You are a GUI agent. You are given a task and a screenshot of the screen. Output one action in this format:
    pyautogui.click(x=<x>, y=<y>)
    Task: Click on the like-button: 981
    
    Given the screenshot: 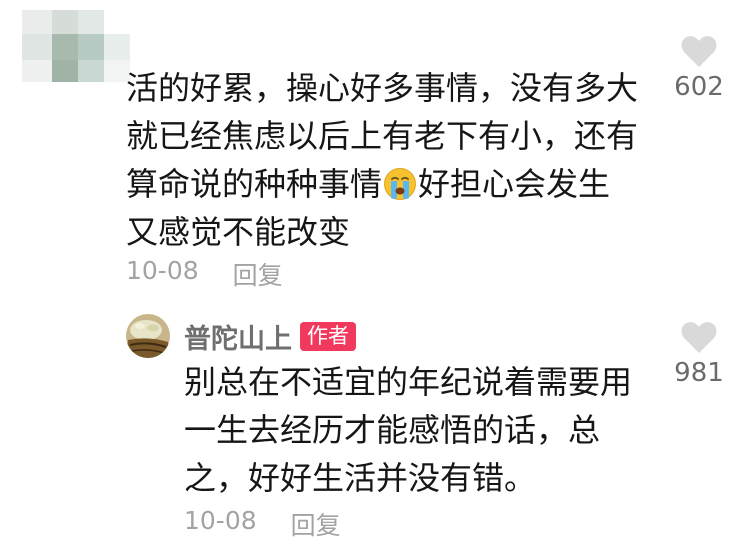 What is the action you would take?
    pyautogui.click(x=699, y=354)
    